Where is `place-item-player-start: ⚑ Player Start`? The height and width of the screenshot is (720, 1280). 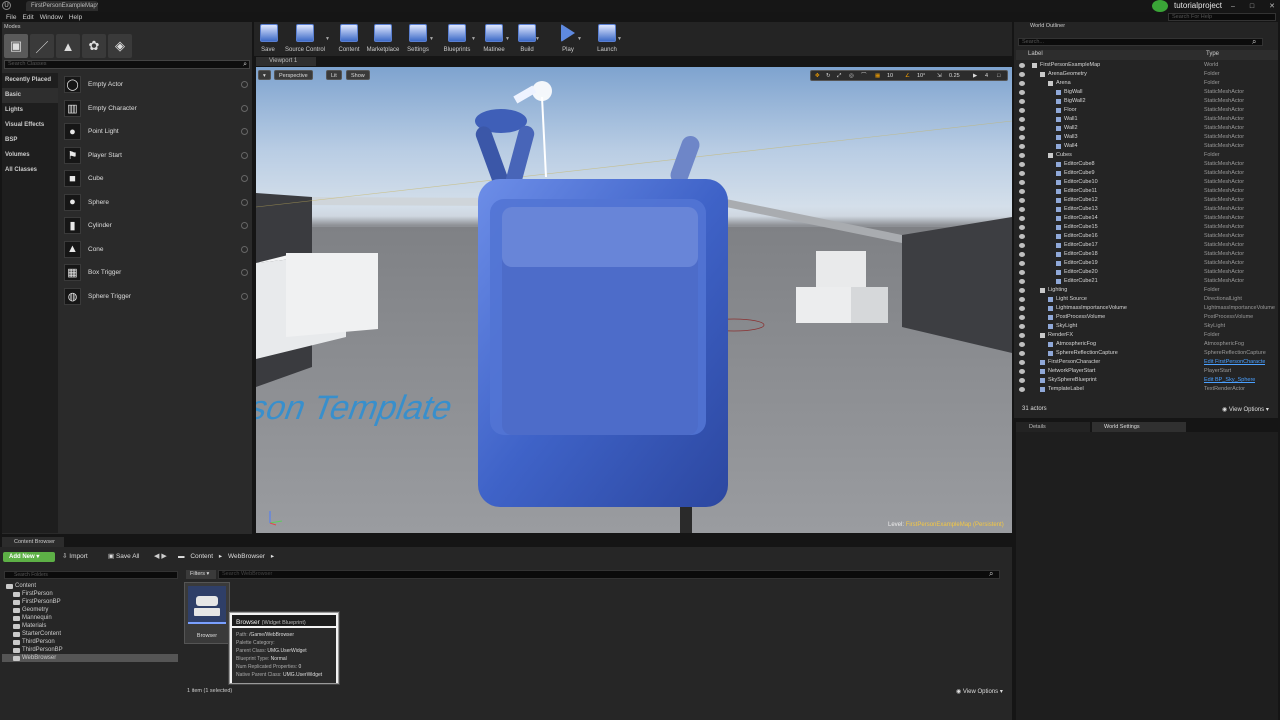
place-item-player-start: ⚑ Player Start is located at coordinates (155, 156).